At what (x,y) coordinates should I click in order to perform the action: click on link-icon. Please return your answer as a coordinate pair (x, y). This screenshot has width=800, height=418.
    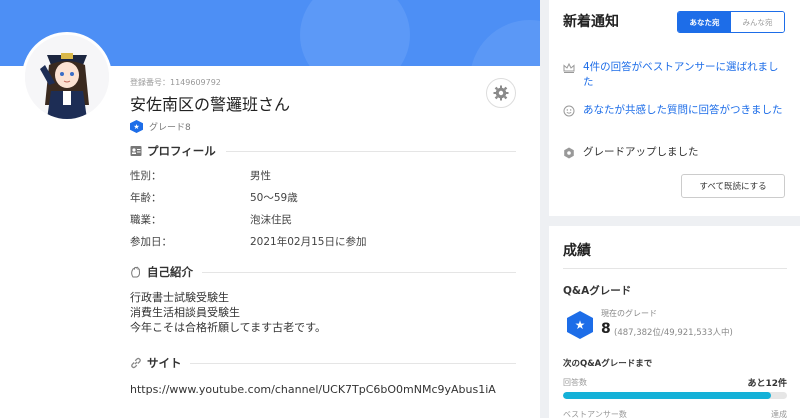
    Looking at the image, I should click on (136, 363).